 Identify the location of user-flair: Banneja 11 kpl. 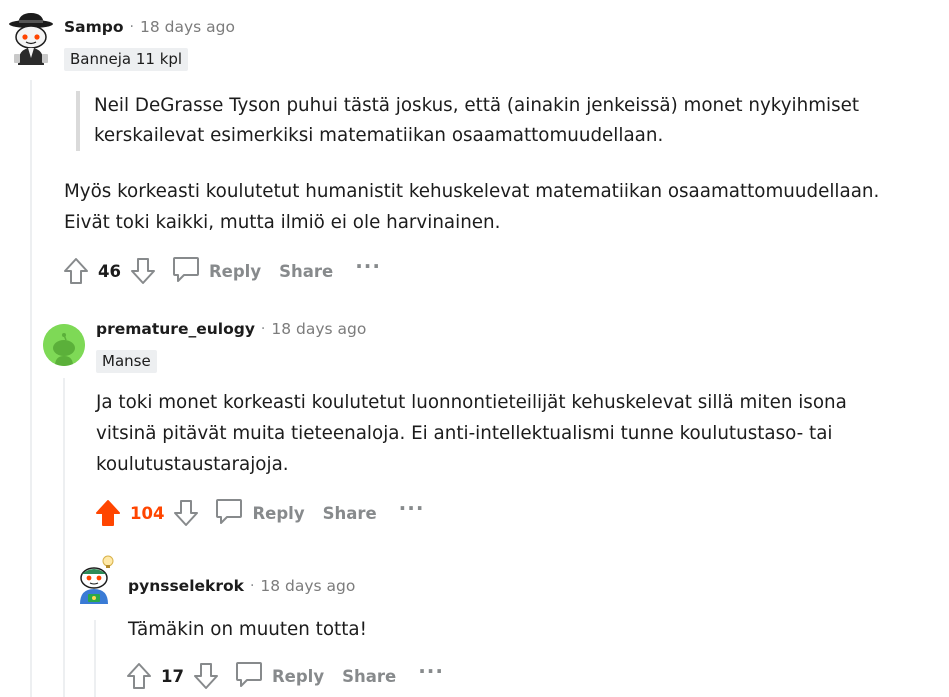
(126, 59).